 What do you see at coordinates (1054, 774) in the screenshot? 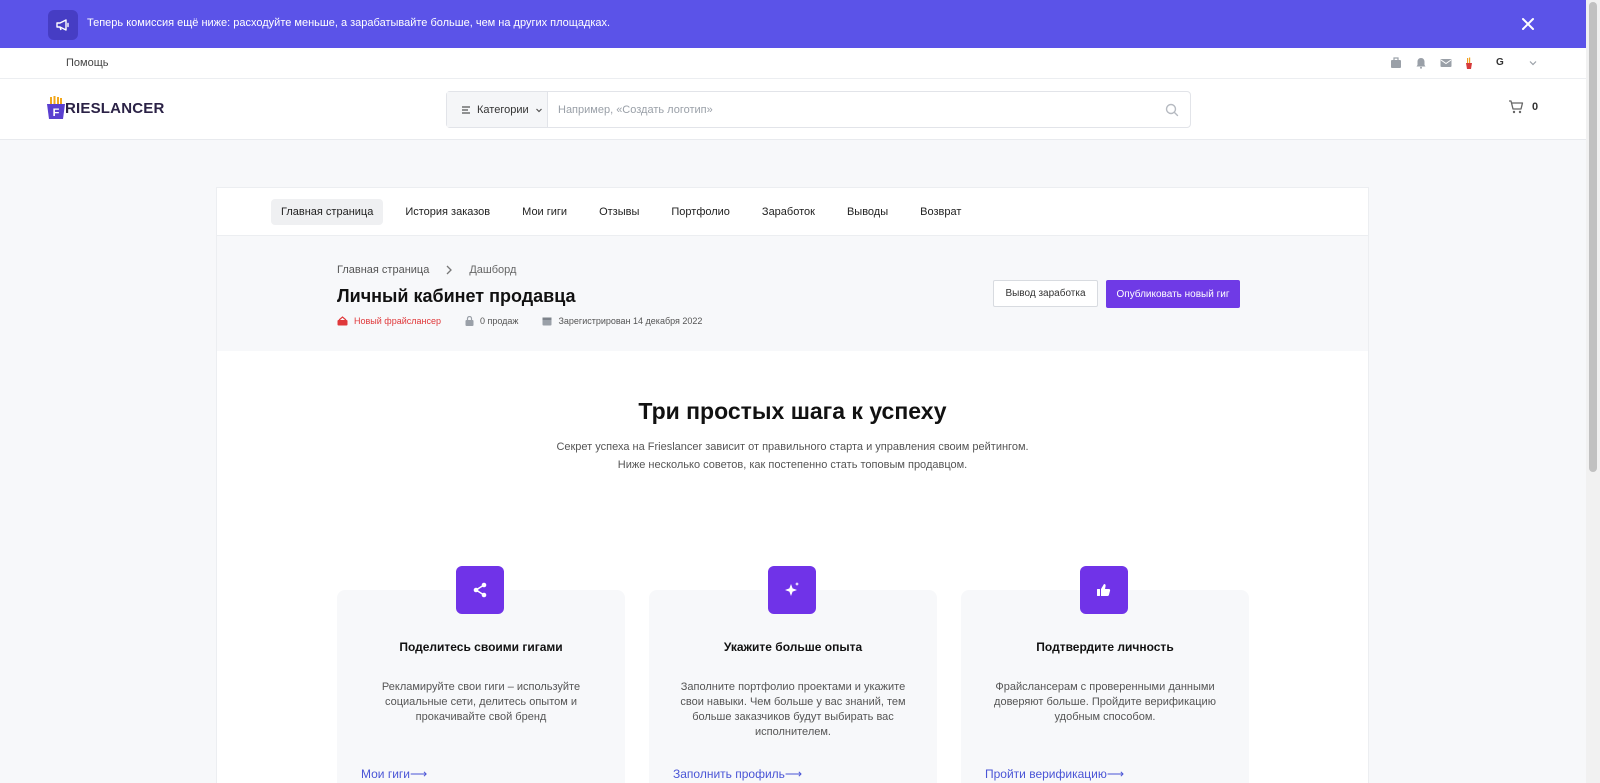
I see `verify-identity-link: Пройти верификацию⟶` at bounding box center [1054, 774].